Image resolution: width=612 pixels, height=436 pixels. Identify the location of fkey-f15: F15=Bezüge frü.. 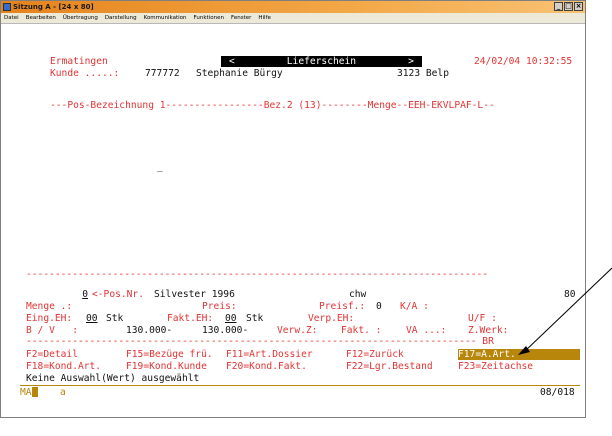
(169, 354).